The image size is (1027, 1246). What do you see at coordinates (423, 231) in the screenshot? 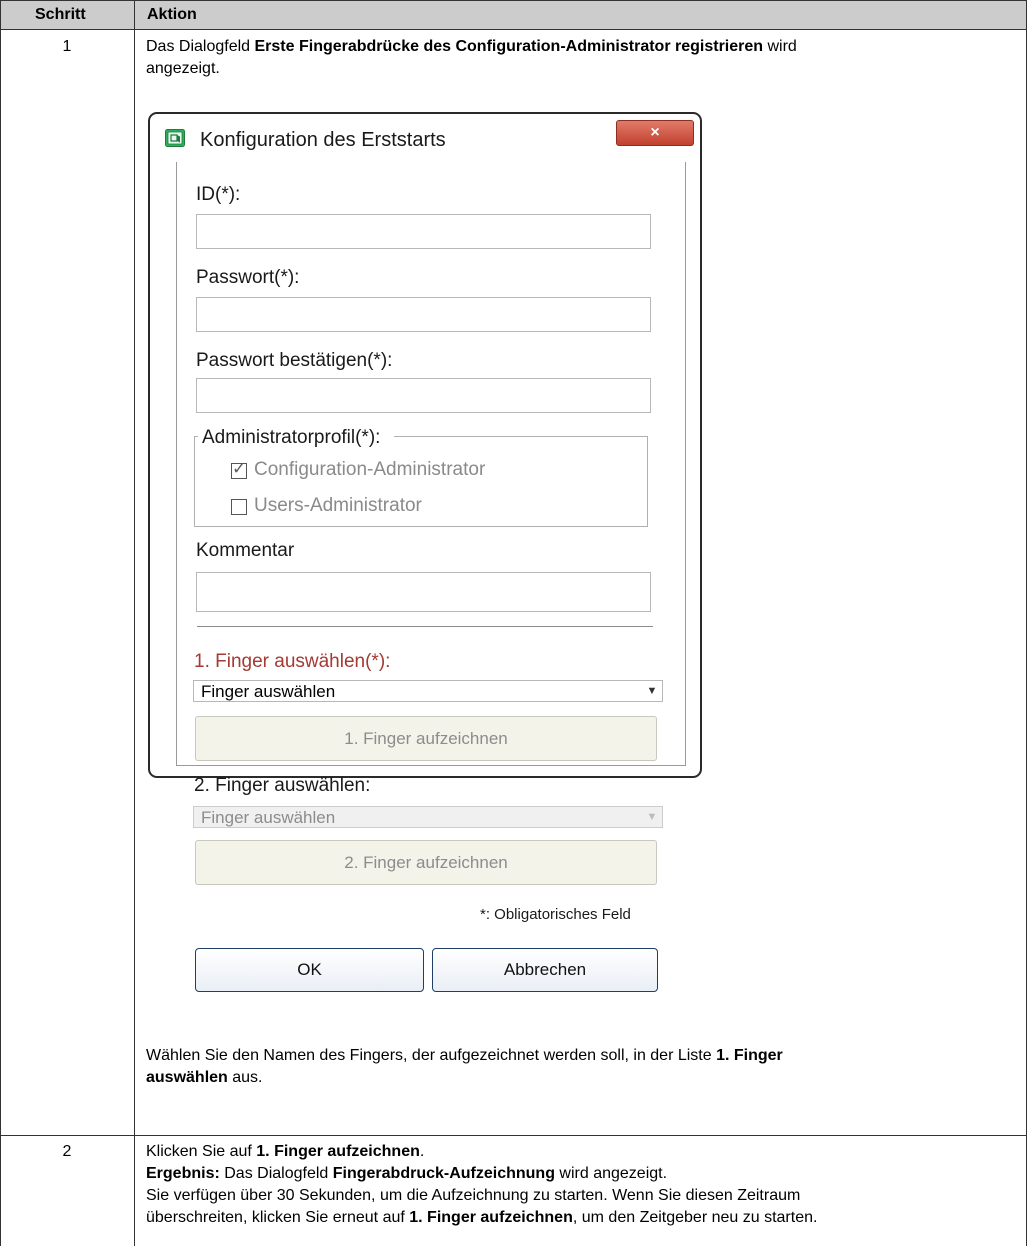
I see `id-input` at bounding box center [423, 231].